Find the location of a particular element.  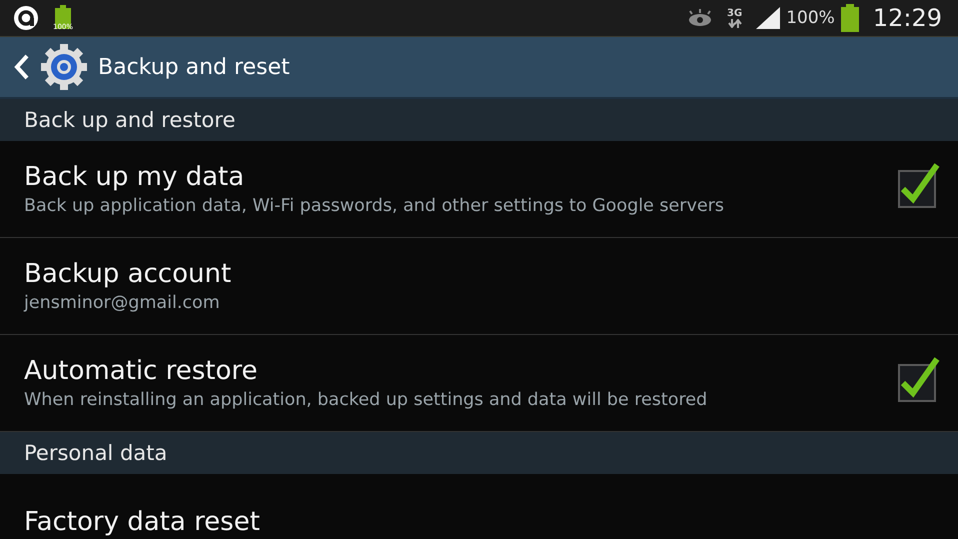

battery-icon is located at coordinates (849, 18).